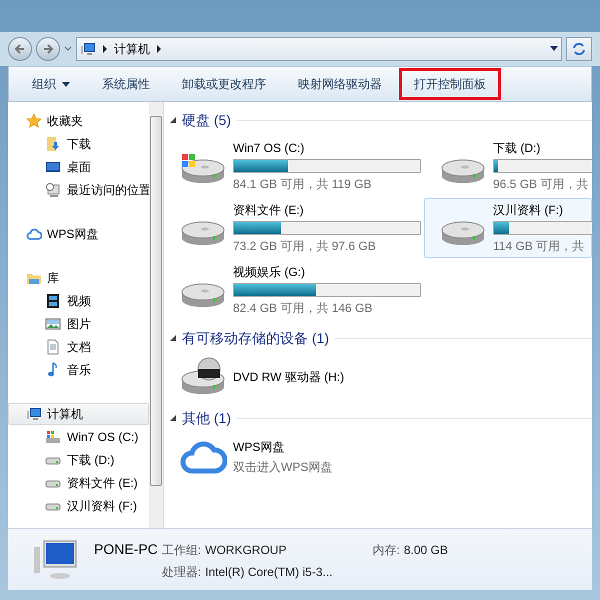 The image size is (600, 600). Describe the element at coordinates (528, 210) in the screenshot. I see `item-name: 汉川资料 (F:)` at that location.